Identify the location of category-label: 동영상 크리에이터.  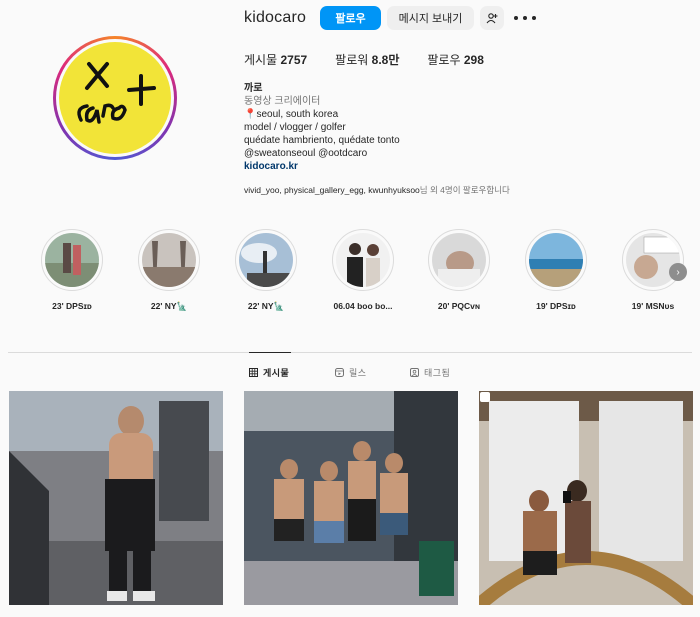
(282, 101).